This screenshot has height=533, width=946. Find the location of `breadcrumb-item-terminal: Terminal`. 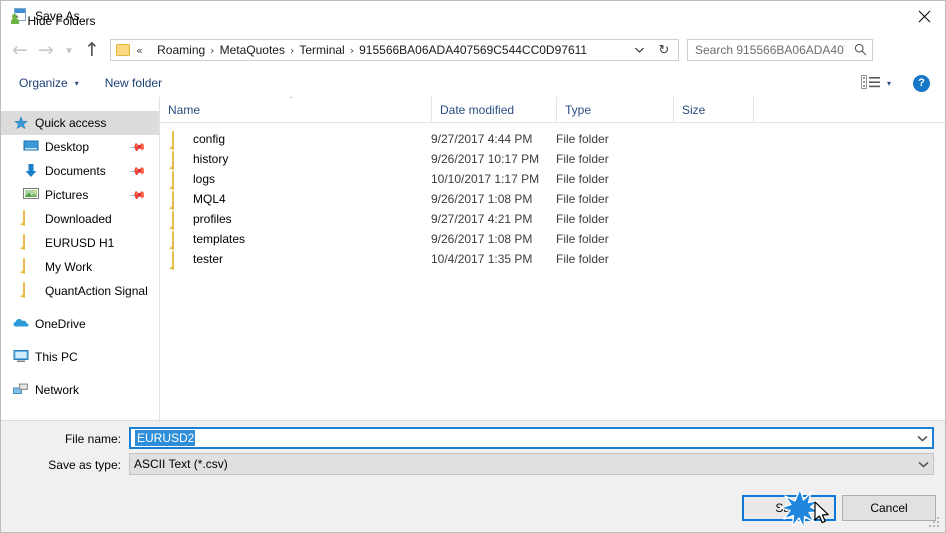

breadcrumb-item-terminal: Terminal is located at coordinates (321, 50).